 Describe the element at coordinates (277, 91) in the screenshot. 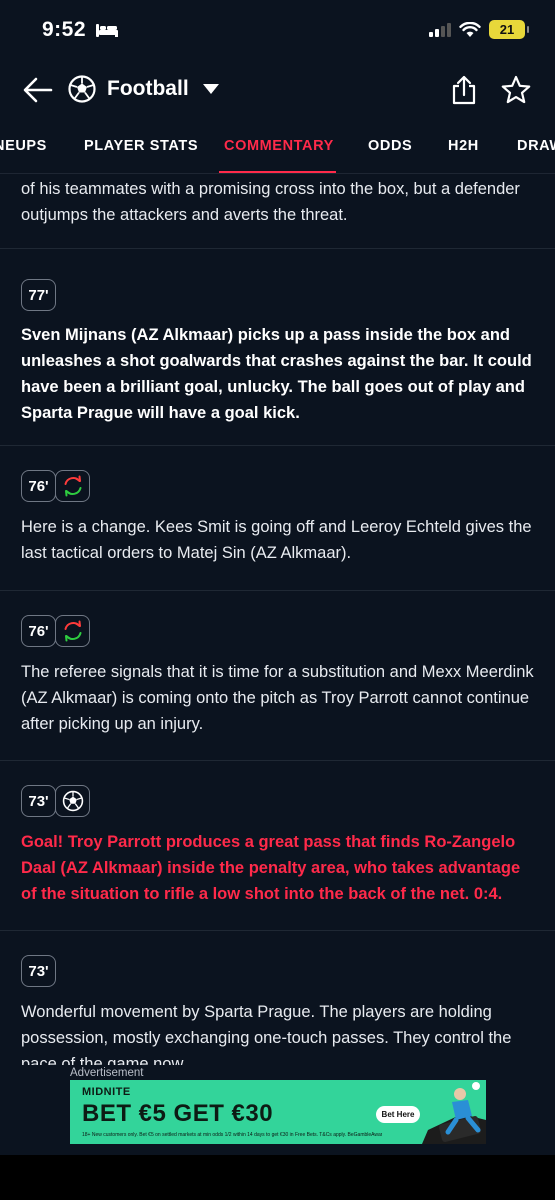

I see `app-header: Football` at that location.